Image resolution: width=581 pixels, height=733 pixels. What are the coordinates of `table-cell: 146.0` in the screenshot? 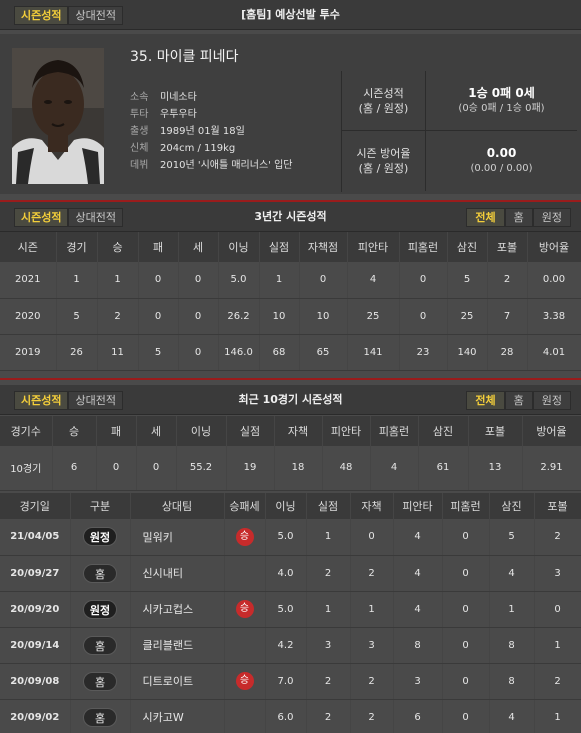 It's located at (239, 352).